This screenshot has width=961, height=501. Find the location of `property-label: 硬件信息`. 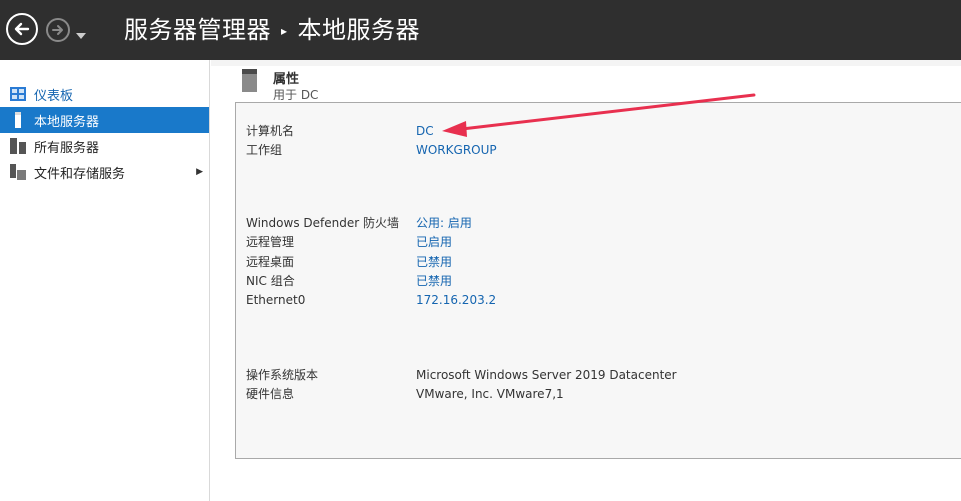

property-label: 硬件信息 is located at coordinates (270, 394).